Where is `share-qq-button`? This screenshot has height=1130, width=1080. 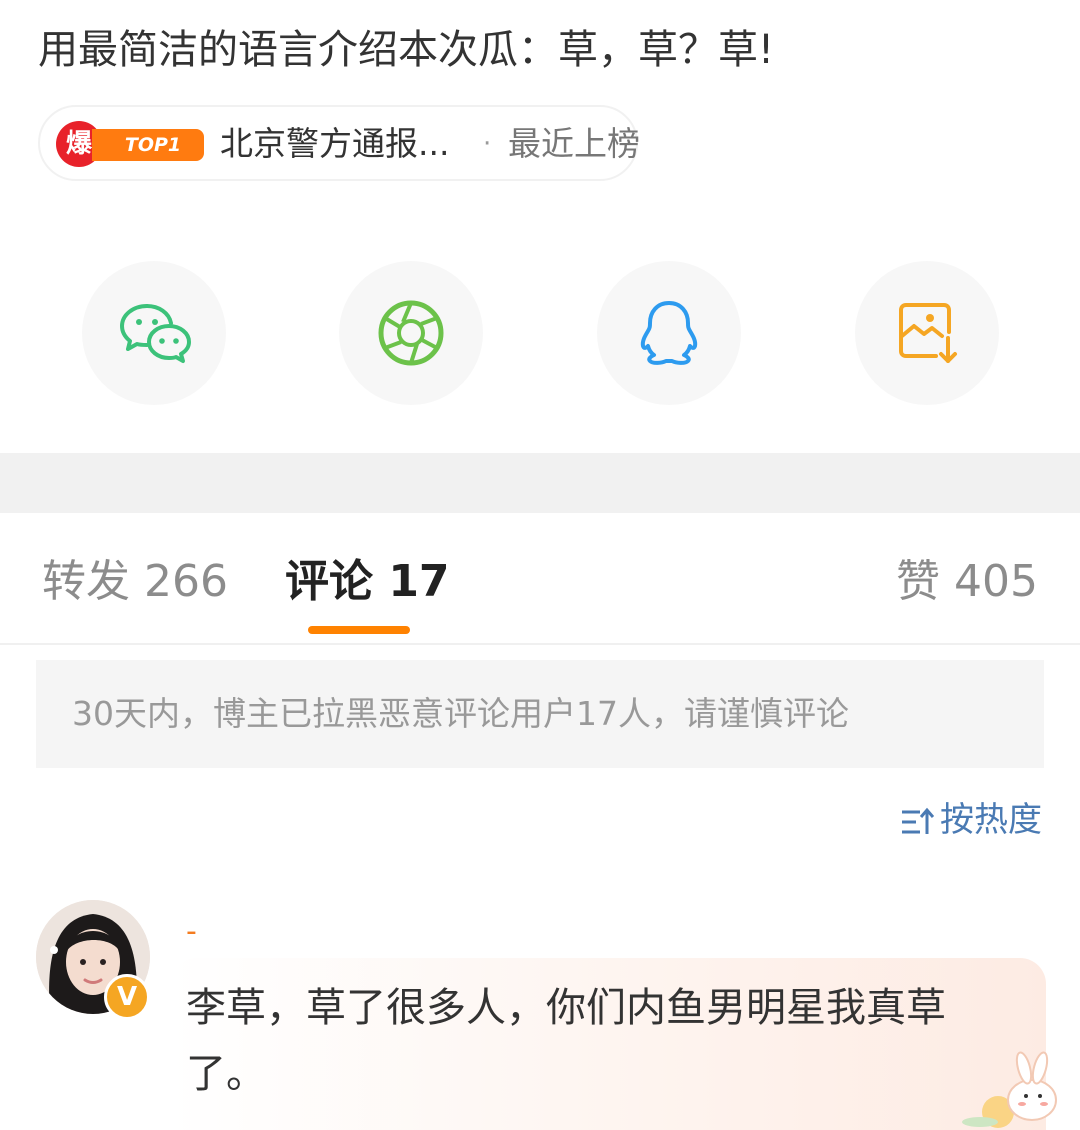 share-qq-button is located at coordinates (669, 333).